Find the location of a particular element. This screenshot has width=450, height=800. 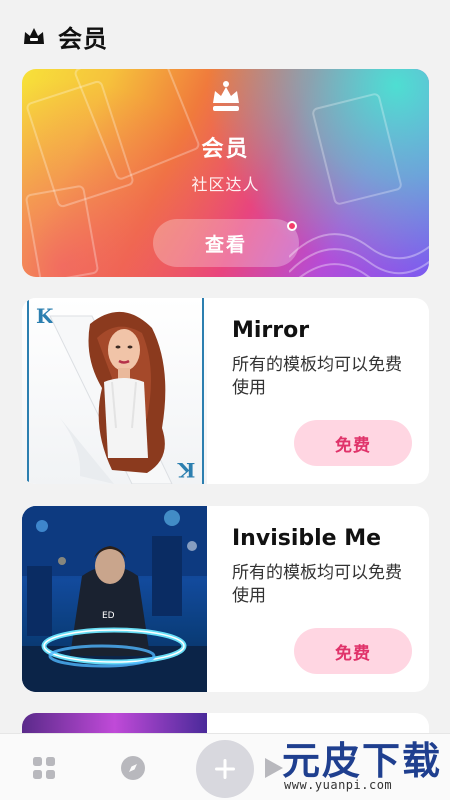

svg-text: ED is located at coordinates (108, 616).